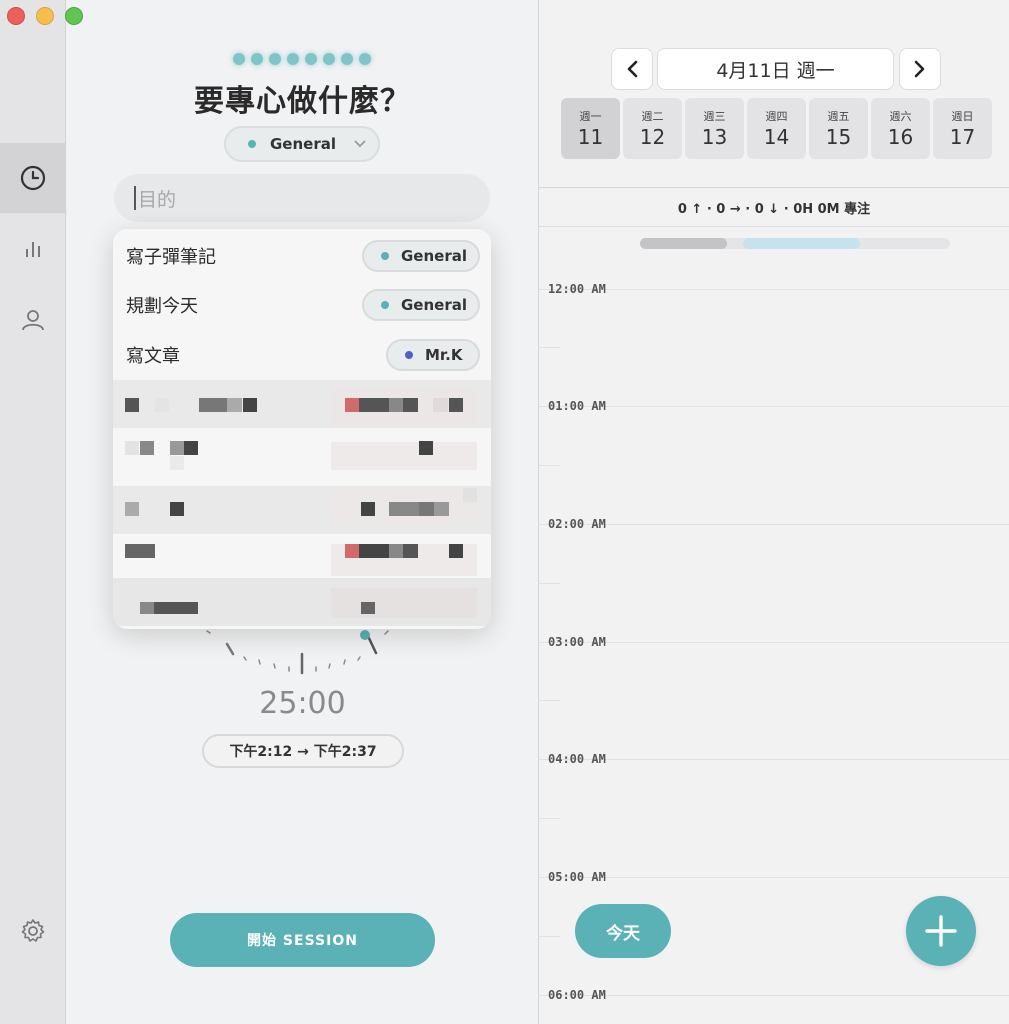 Image resolution: width=1009 pixels, height=1024 pixels. I want to click on purpose-placeholder: 目的, so click(157, 199).